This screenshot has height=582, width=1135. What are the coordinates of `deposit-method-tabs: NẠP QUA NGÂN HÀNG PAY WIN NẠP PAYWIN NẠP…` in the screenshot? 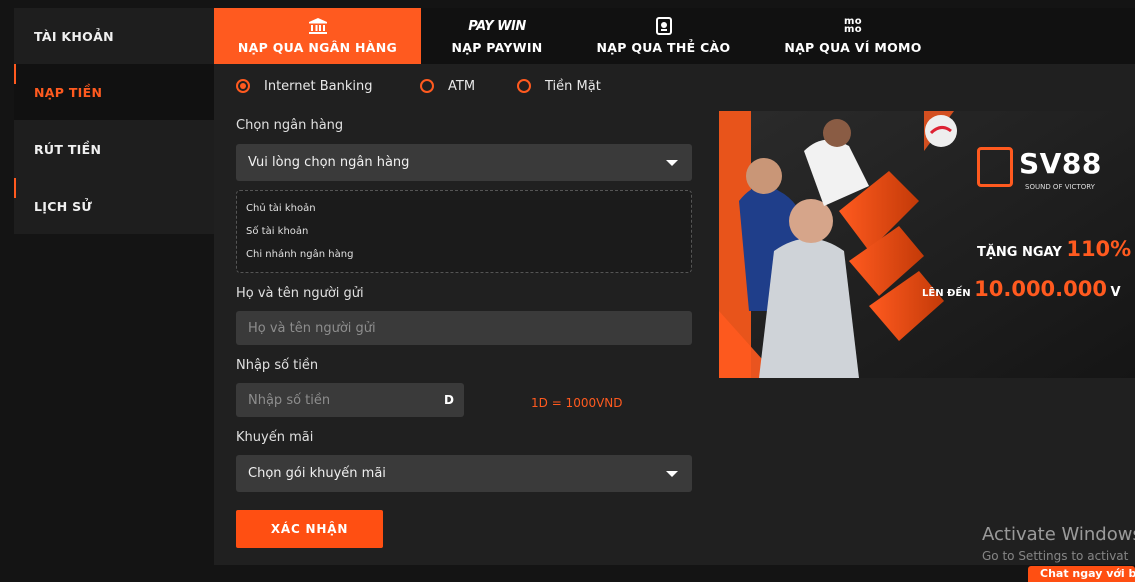 It's located at (674, 36).